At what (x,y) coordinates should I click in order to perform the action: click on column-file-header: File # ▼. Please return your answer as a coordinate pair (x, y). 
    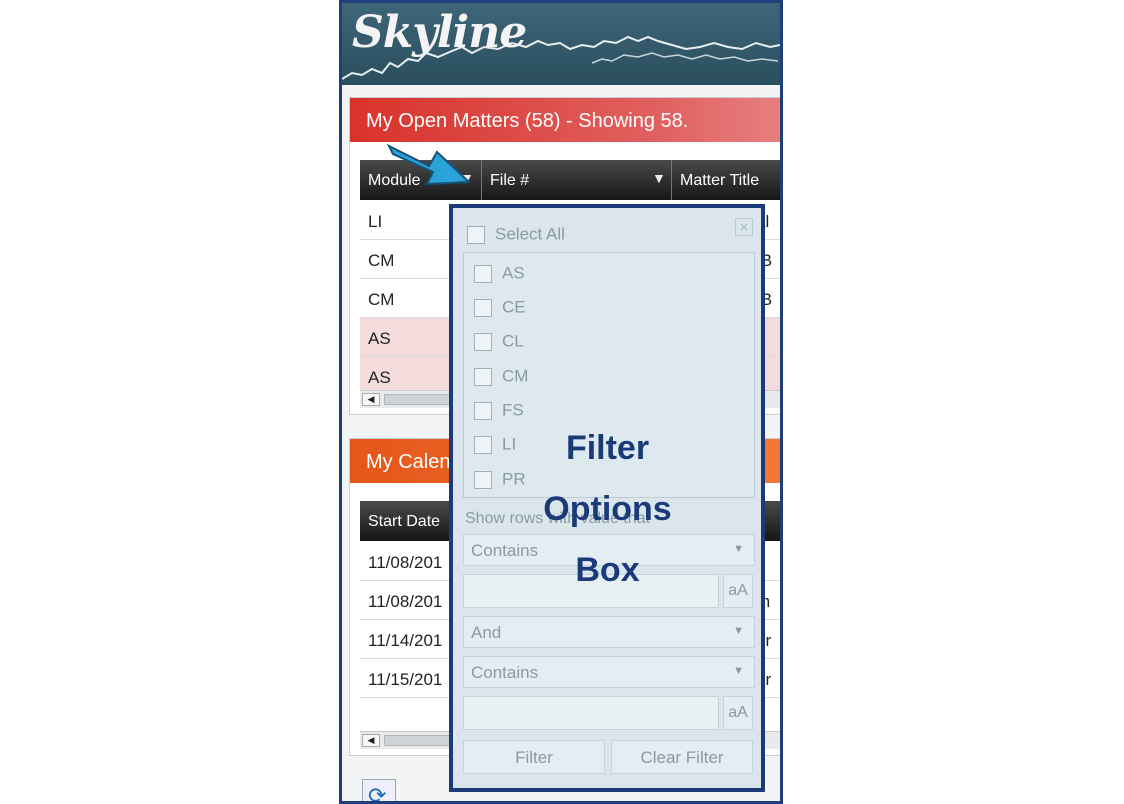
    Looking at the image, I should click on (577, 180).